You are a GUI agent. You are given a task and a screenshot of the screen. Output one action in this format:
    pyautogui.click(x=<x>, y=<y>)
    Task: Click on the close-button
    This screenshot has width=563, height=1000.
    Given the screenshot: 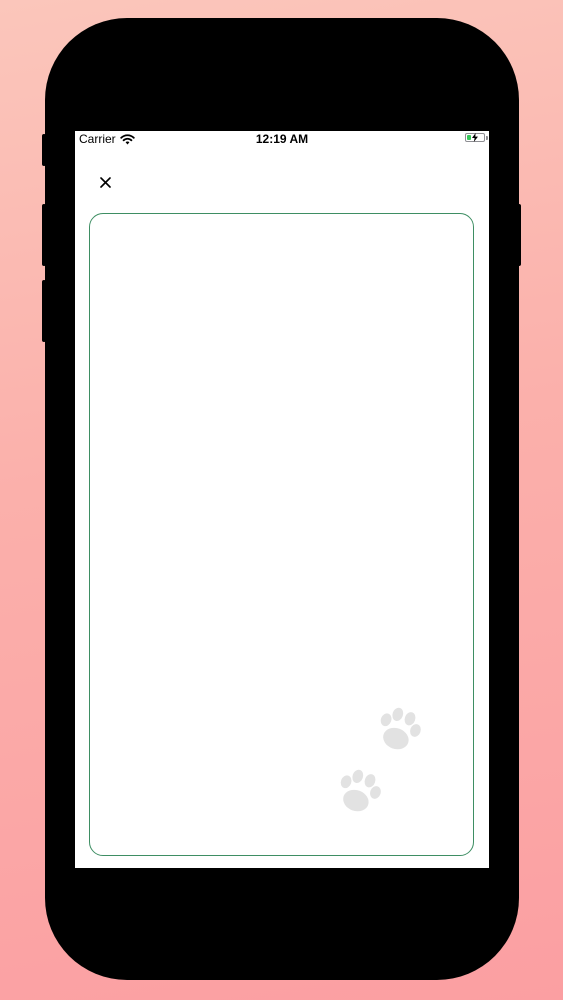 What is the action you would take?
    pyautogui.click(x=105, y=182)
    